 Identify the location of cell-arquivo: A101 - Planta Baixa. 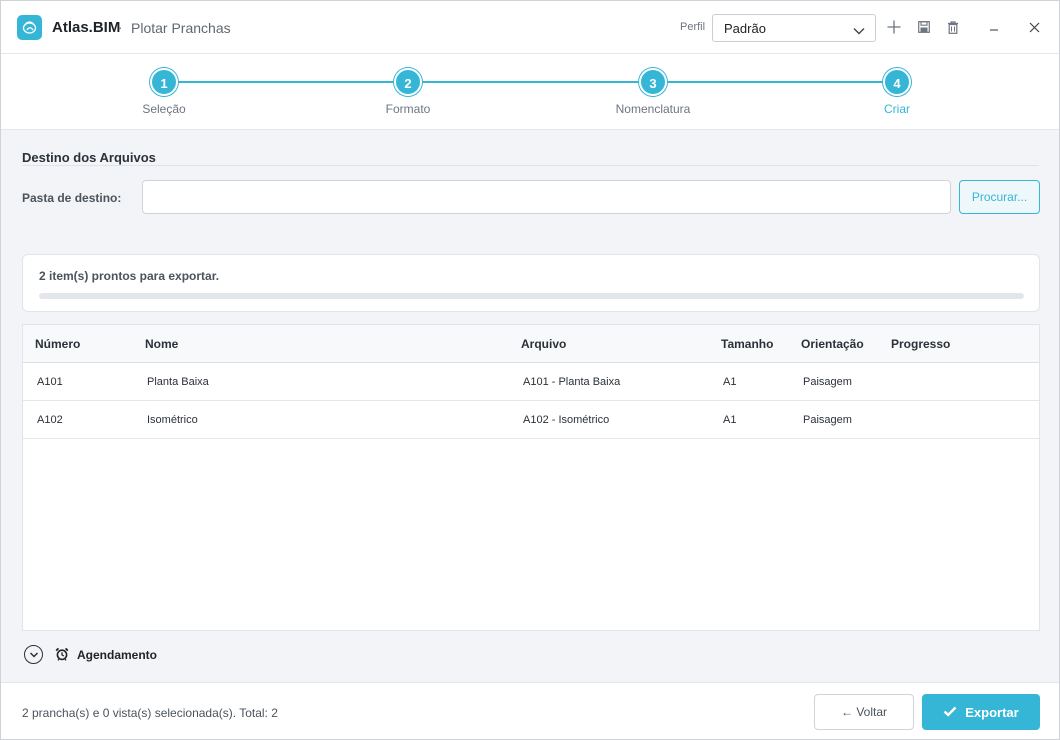
(572, 382).